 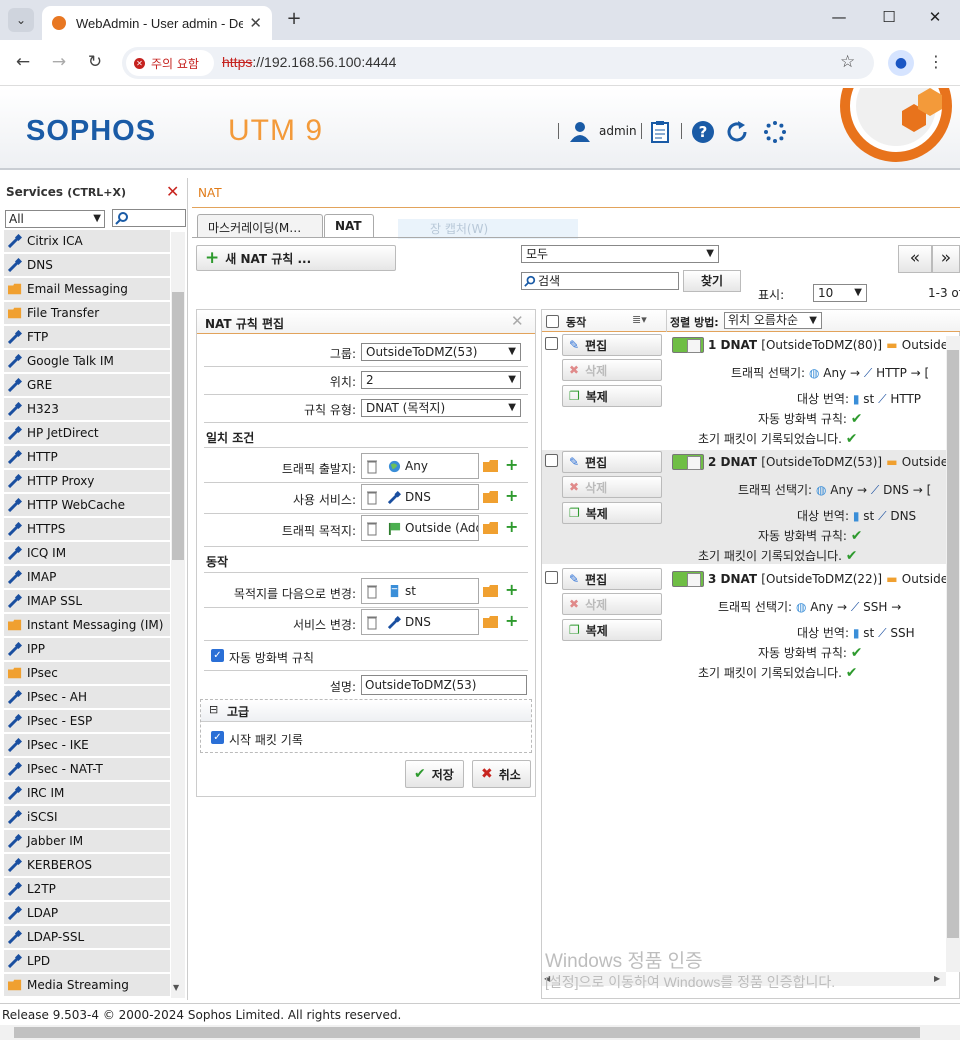 I want to click on back-icon: ←, so click(x=23, y=63).